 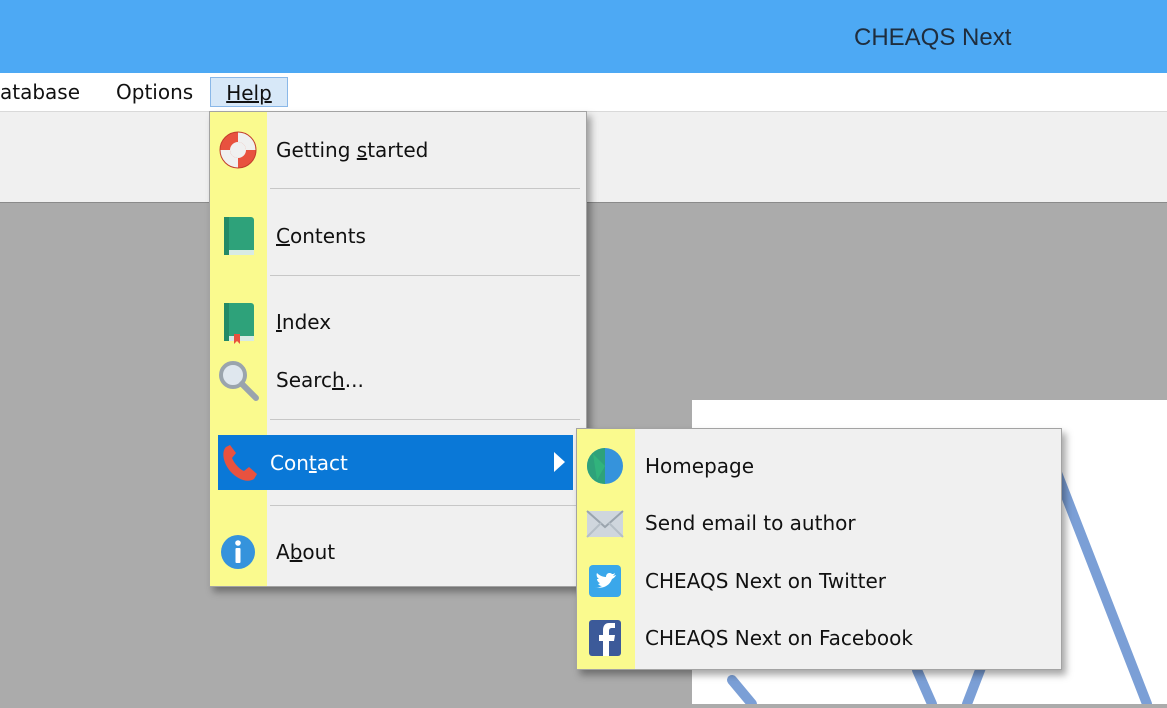 What do you see at coordinates (238, 380) in the screenshot?
I see `magnifier-icon` at bounding box center [238, 380].